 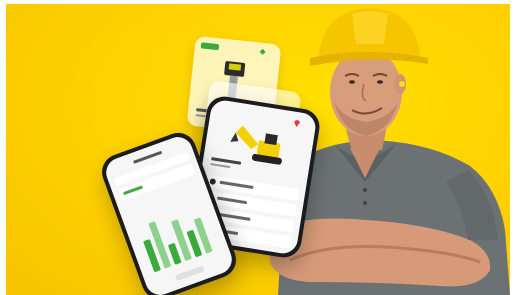 I want to click on brand-logo-icon, so click(x=209, y=46).